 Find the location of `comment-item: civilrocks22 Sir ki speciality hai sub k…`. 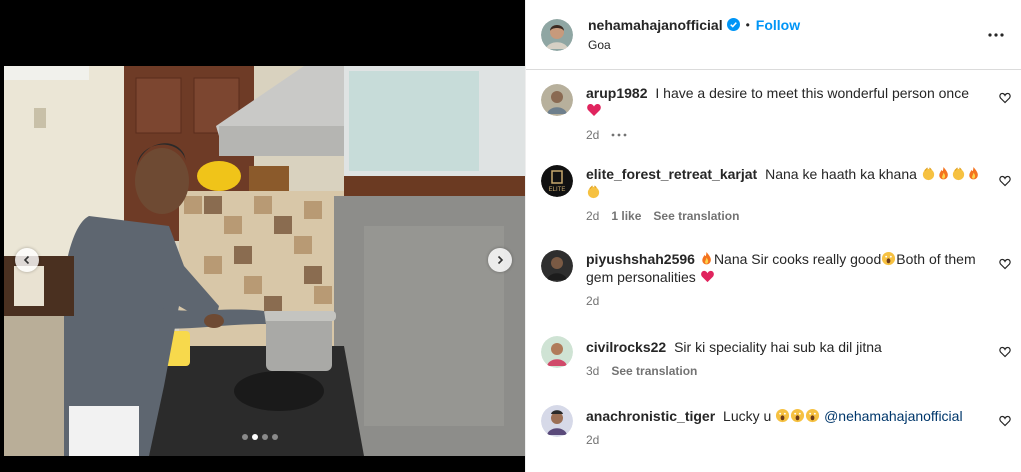

comment-item: civilrocks22 Sir ki speciality hai sub k… is located at coordinates (776, 357).